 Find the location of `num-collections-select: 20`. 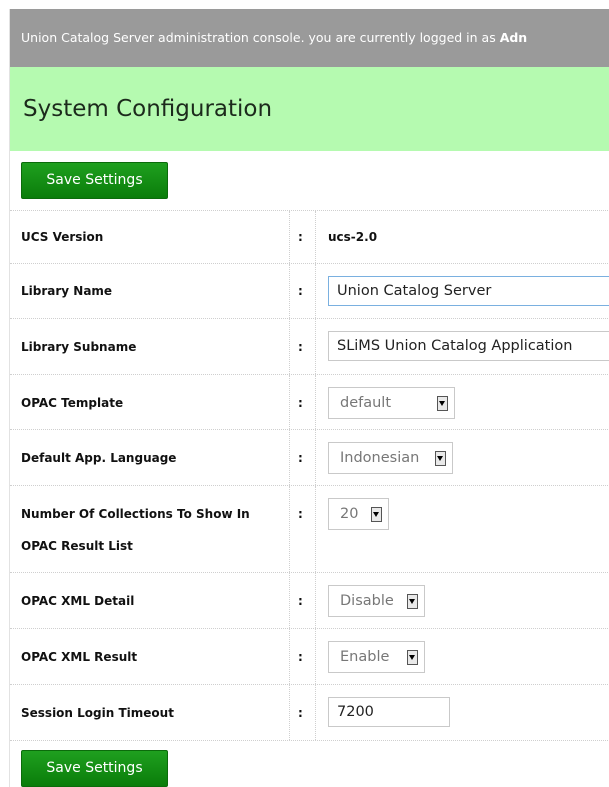

num-collections-select: 20 is located at coordinates (358, 514).